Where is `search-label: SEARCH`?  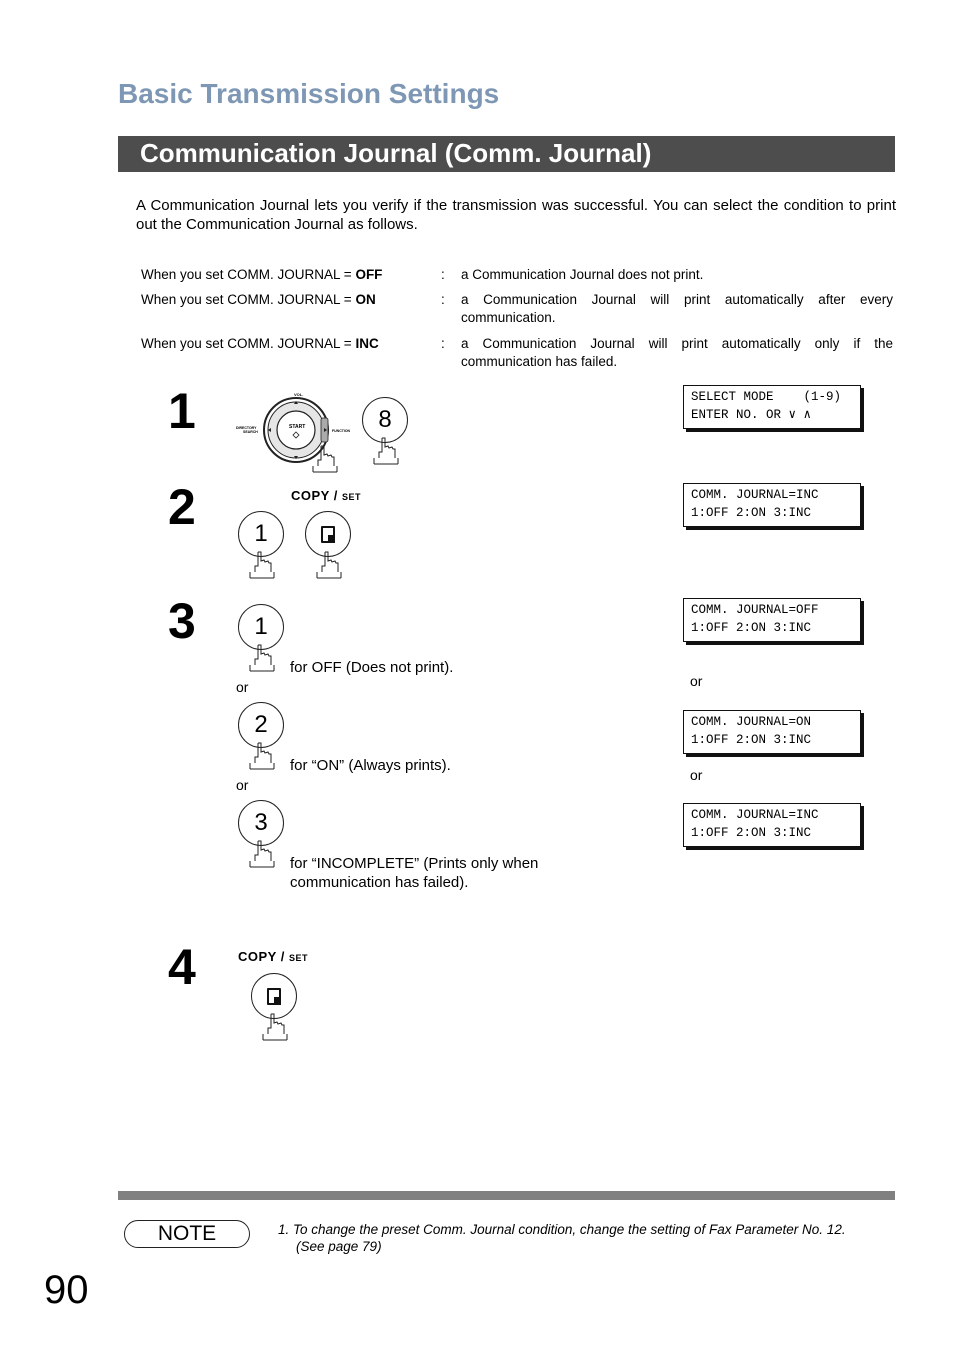
search-label: SEARCH is located at coordinates (250, 432).